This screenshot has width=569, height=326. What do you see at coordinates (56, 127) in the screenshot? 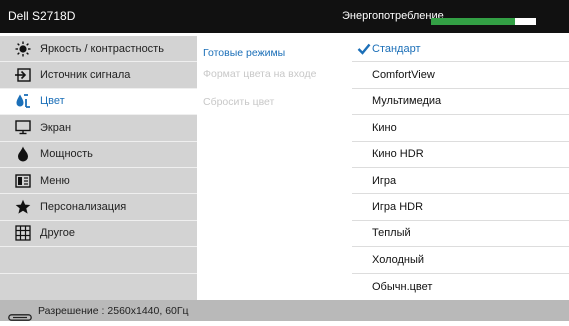
I see `sidebar-item-label: Экран` at bounding box center [56, 127].